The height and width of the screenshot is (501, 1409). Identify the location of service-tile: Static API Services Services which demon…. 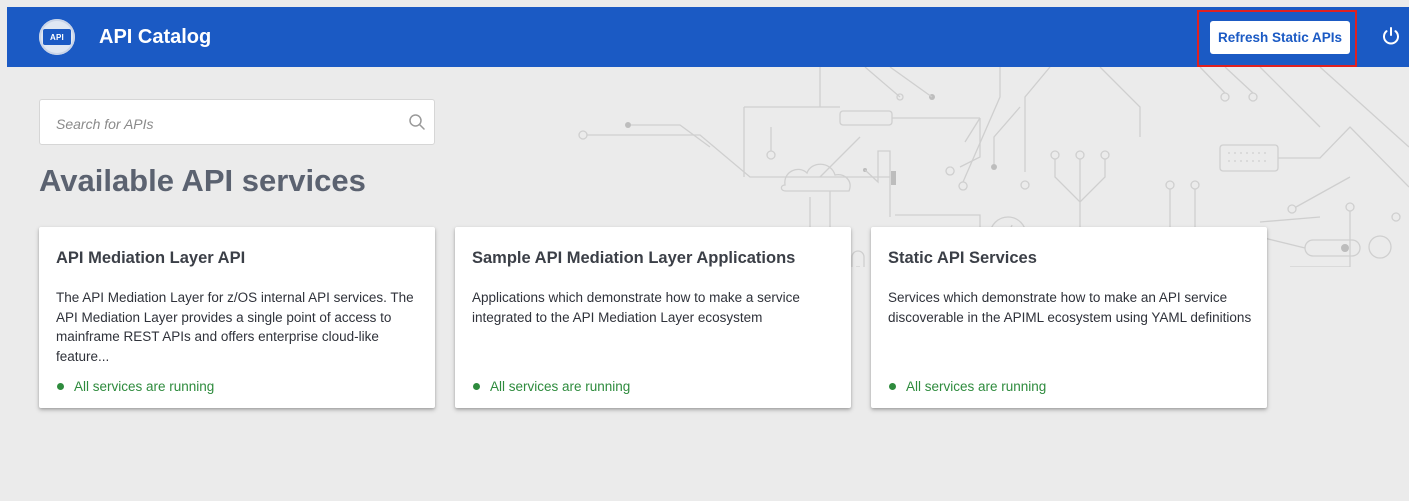
(1069, 317).